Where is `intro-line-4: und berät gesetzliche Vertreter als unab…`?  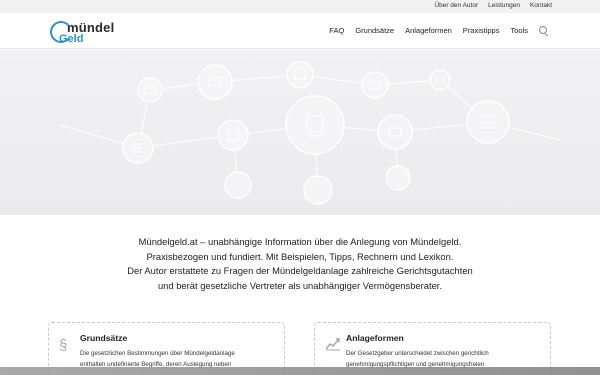 intro-line-4: und berät gesetzliche Vertreter als unab… is located at coordinates (300, 285).